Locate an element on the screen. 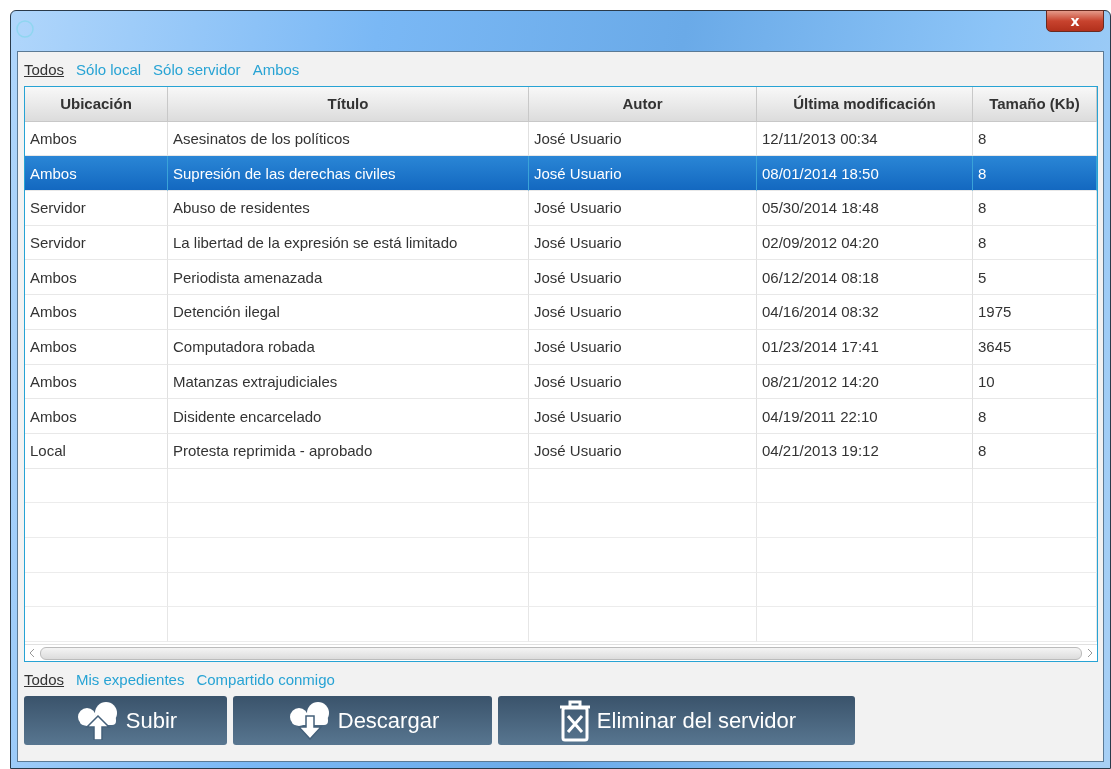 This screenshot has width=1111, height=769. horizontal-scrollbar is located at coordinates (561, 652).